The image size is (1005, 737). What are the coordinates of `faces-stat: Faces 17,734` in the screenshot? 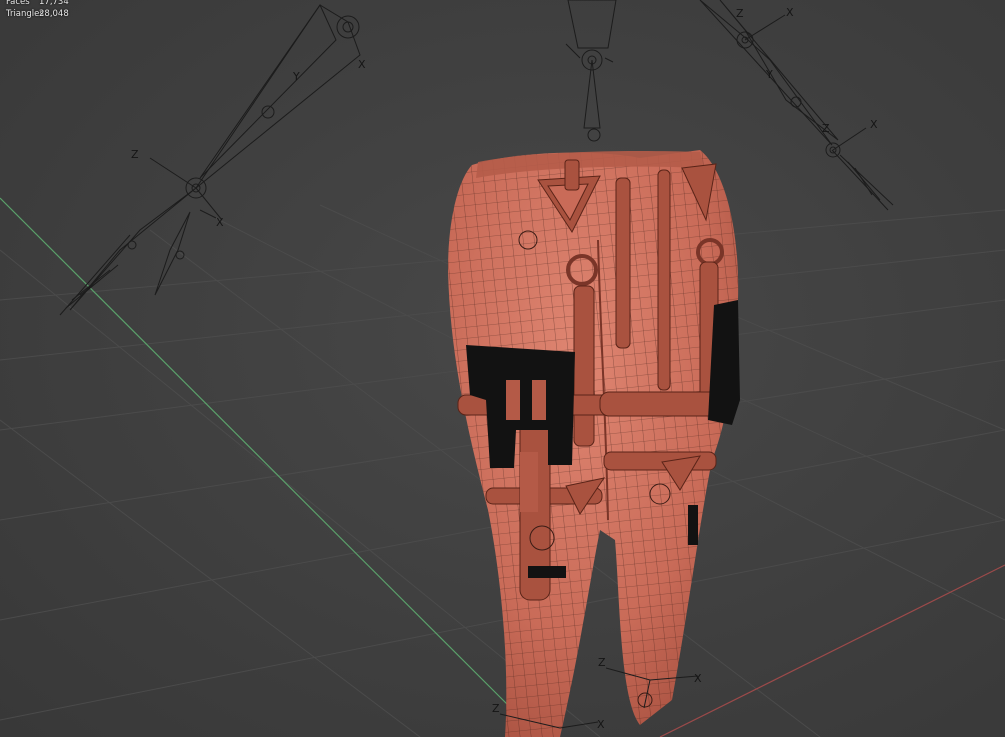 It's located at (37, 4).